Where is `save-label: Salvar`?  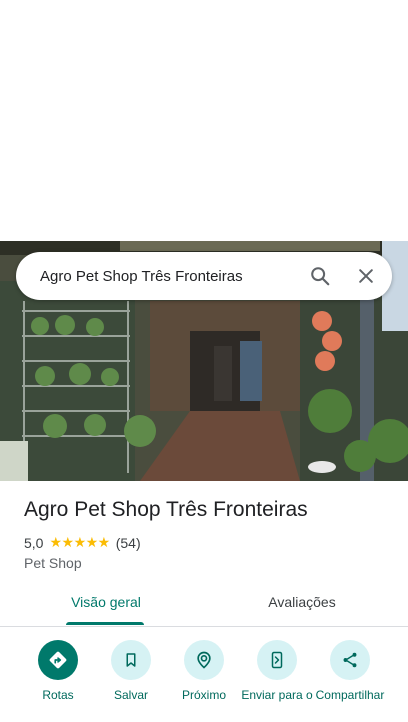 save-label: Salvar is located at coordinates (130, 695).